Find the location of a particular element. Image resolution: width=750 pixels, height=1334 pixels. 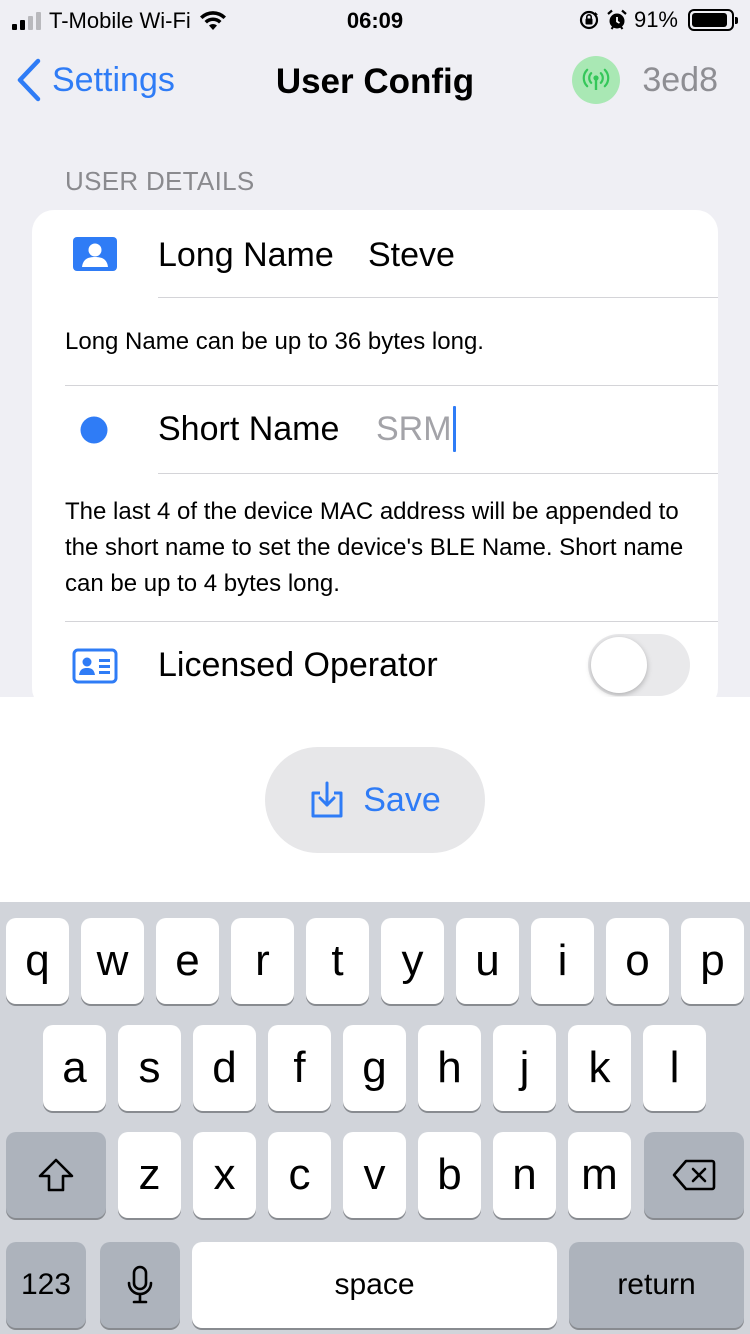

key-g: g is located at coordinates (374, 1068).